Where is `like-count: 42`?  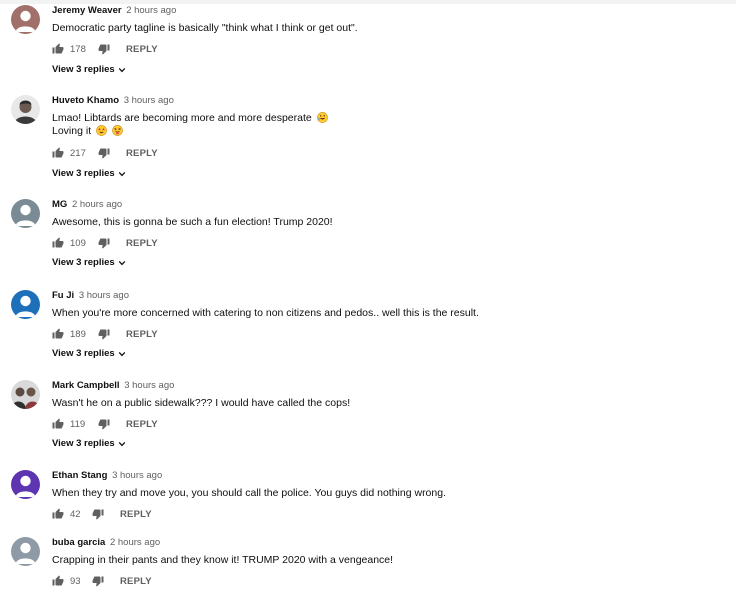
like-count: 42 is located at coordinates (75, 514).